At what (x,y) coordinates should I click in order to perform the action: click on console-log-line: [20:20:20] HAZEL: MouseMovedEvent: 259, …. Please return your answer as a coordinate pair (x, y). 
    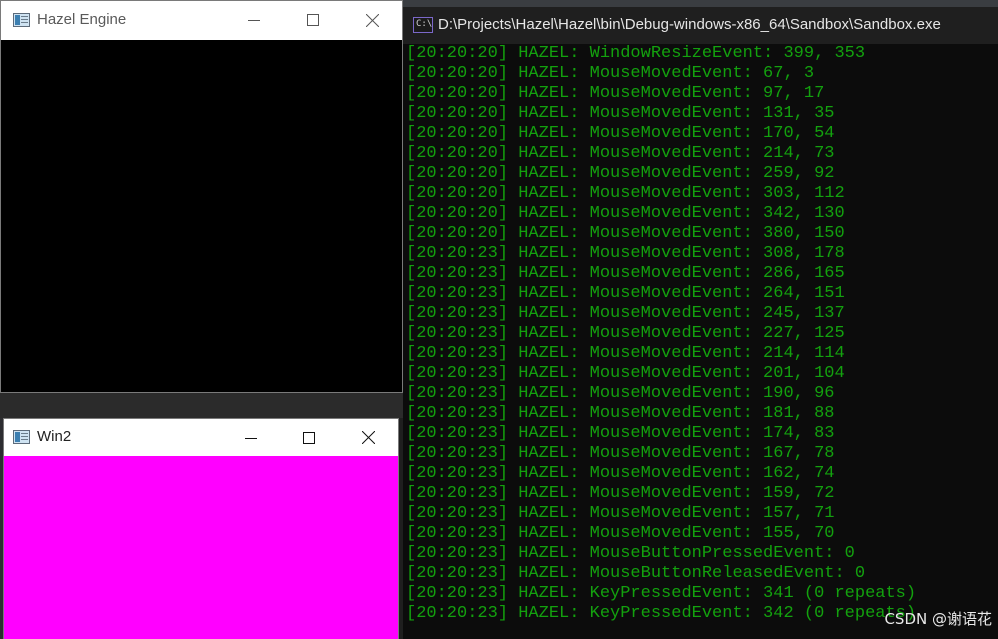
    Looking at the image, I should click on (620, 173).